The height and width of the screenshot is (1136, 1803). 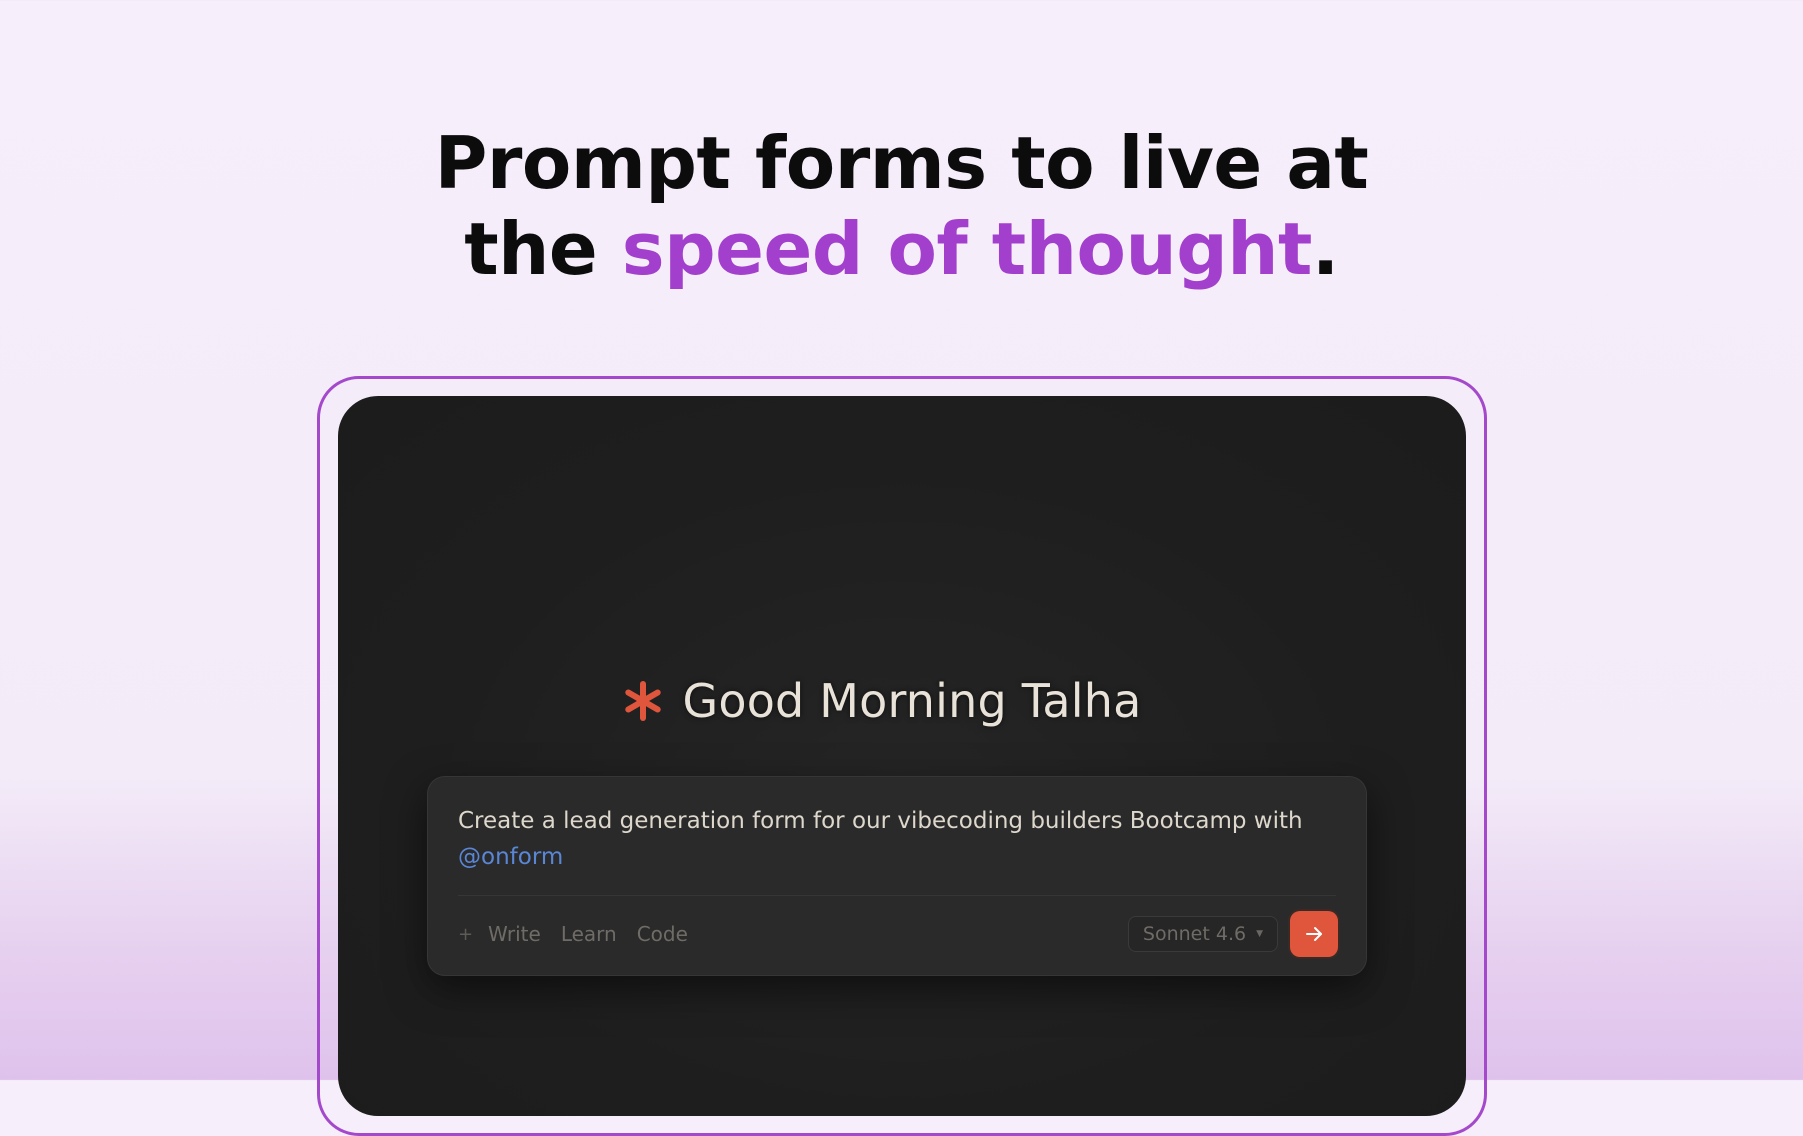 What do you see at coordinates (897, 895) in the screenshot?
I see `composer-divider` at bounding box center [897, 895].